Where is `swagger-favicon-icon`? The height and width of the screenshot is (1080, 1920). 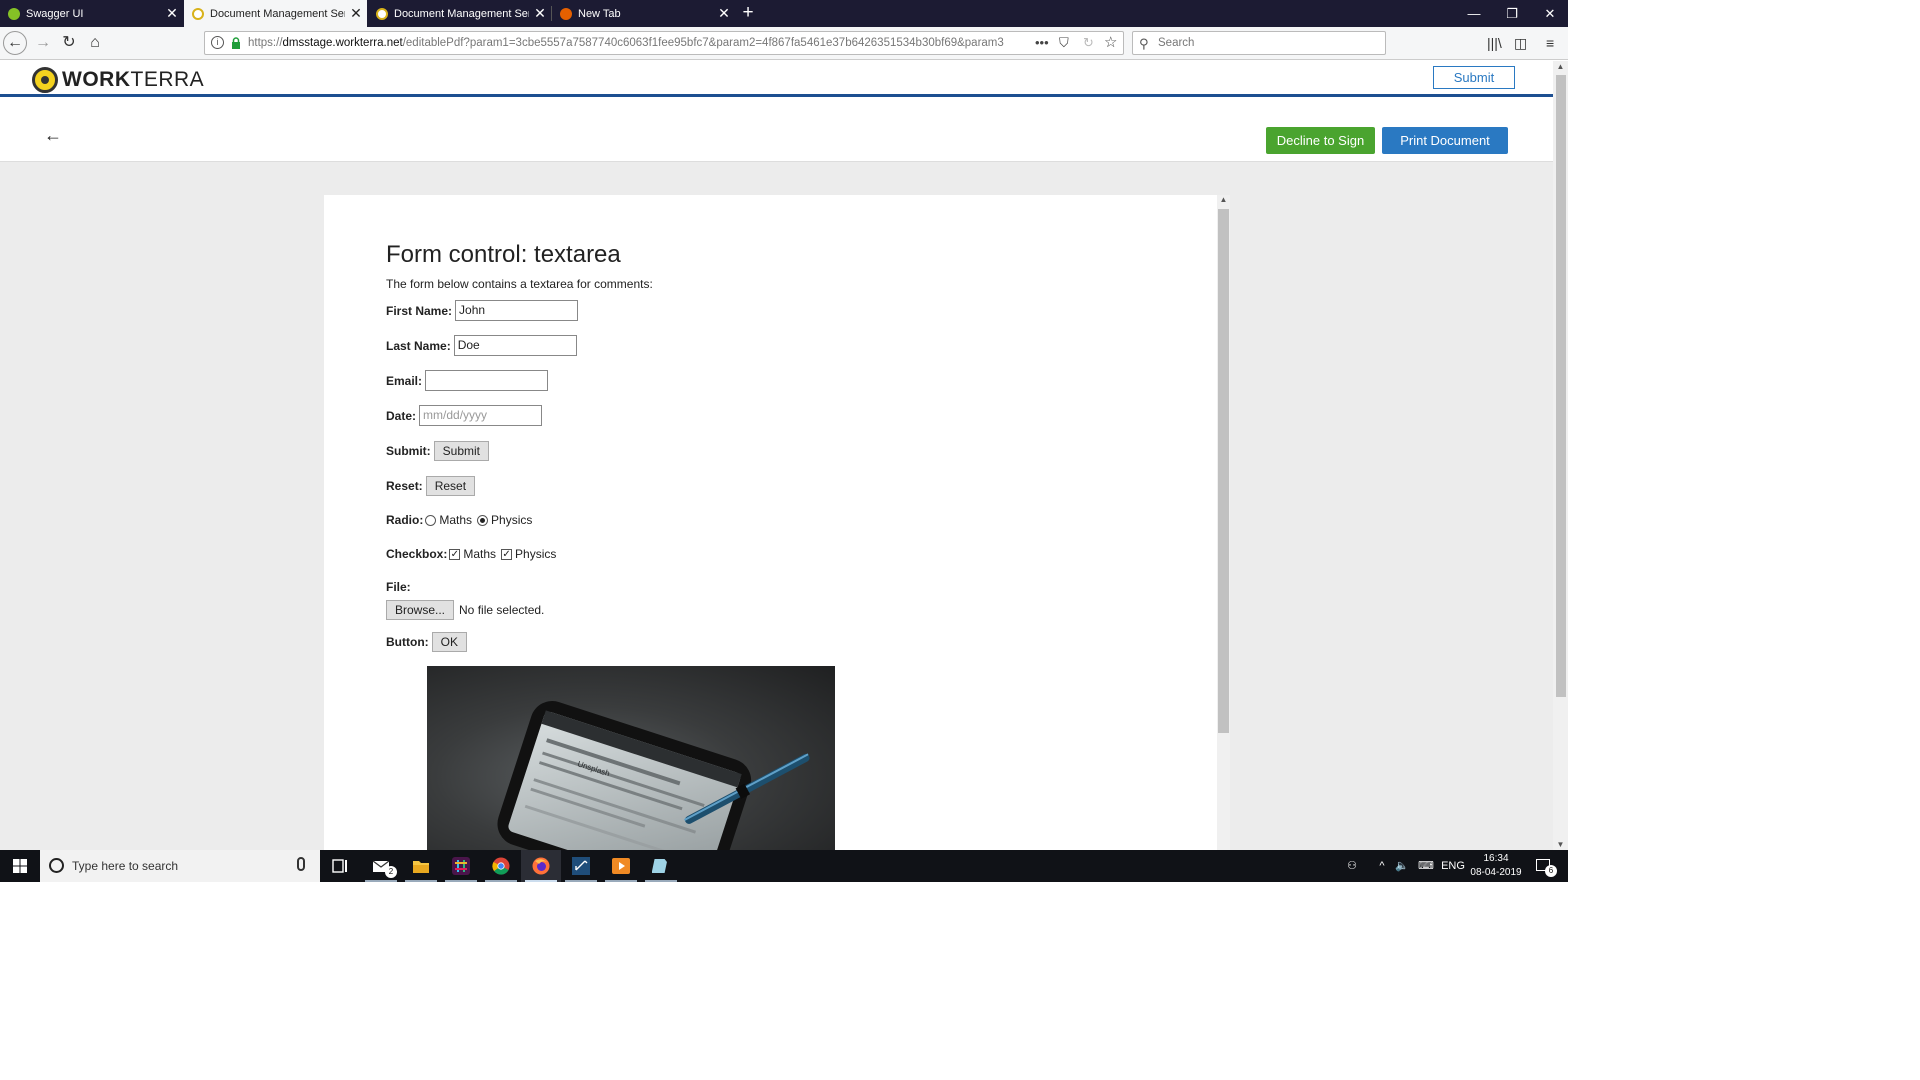 swagger-favicon-icon is located at coordinates (14, 13).